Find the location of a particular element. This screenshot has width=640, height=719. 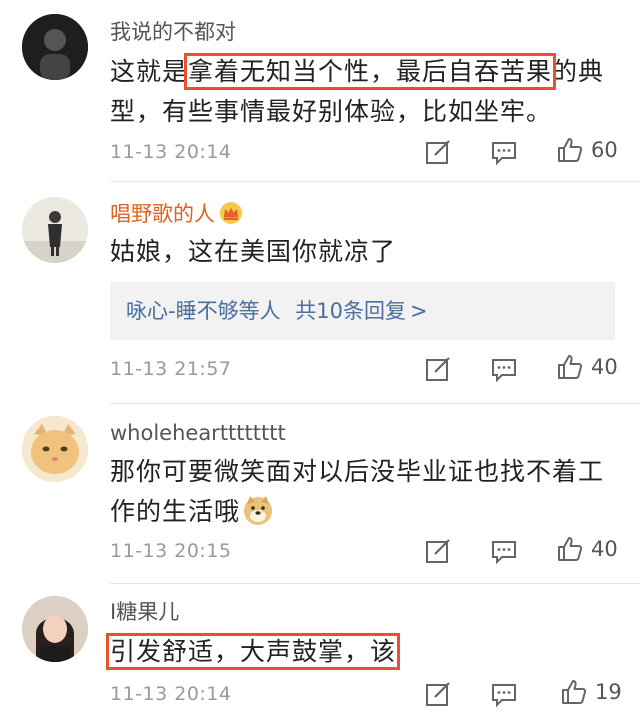

comment-username: 我说的不都对 is located at coordinates (173, 32).